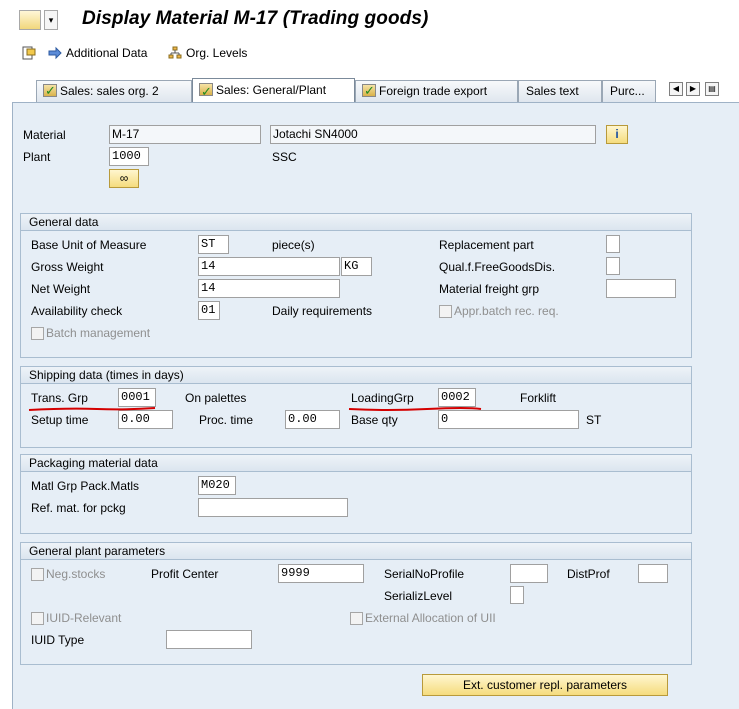  Describe the element at coordinates (37, 157) in the screenshot. I see `plant-label: Plant` at that location.